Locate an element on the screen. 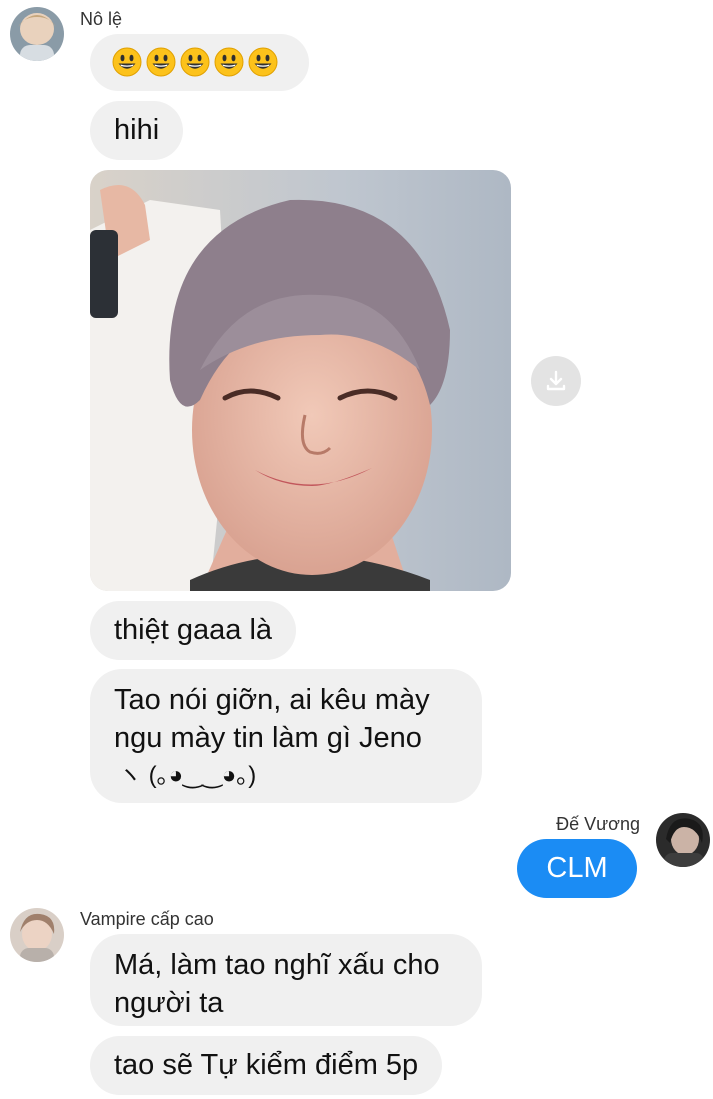 Image resolution: width=713 pixels, height=1099 pixels. message-text: tao sẽ Tự kiểm điểm 5p is located at coordinates (266, 1065).